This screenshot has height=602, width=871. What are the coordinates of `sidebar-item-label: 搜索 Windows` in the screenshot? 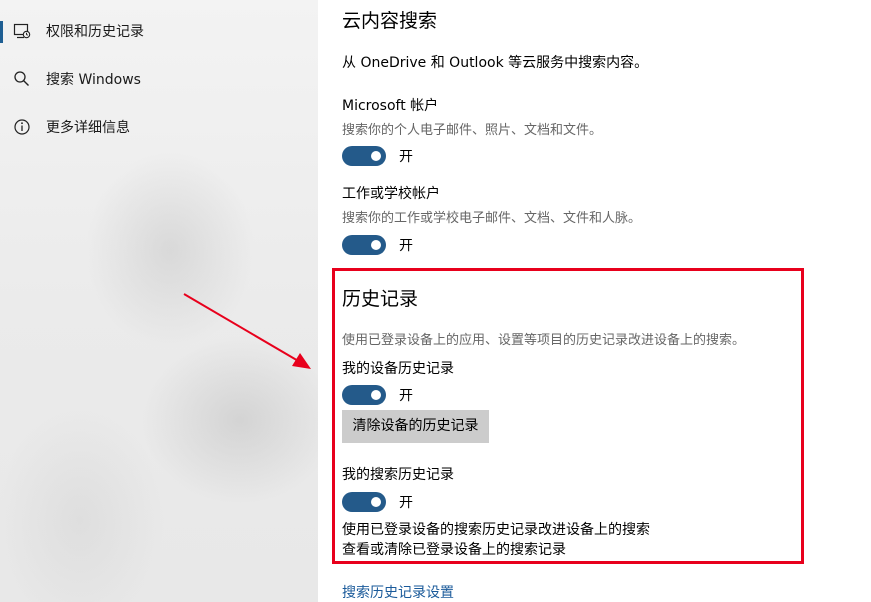 It's located at (93, 80).